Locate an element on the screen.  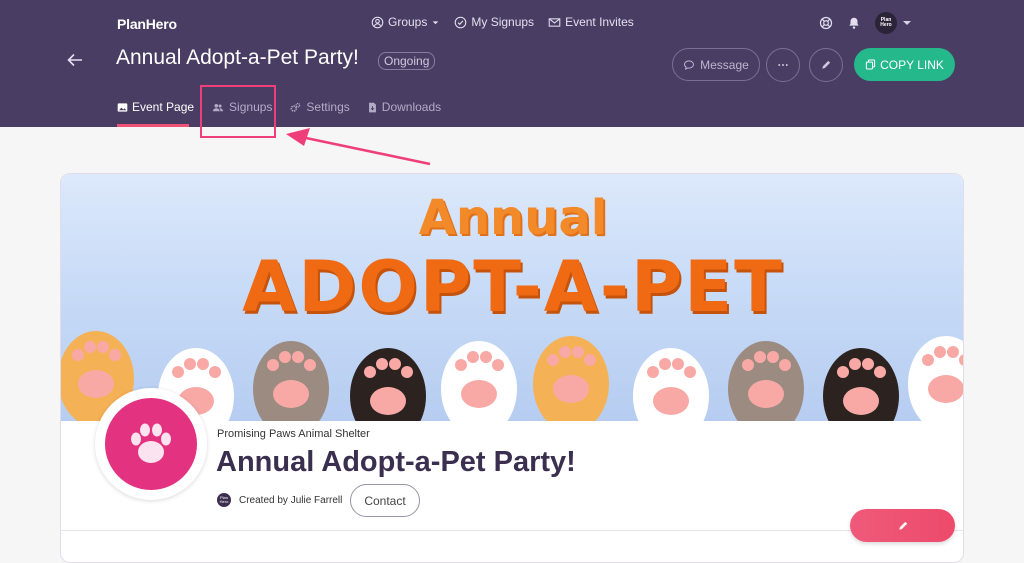
nav-groups: Groups is located at coordinates (405, 22).